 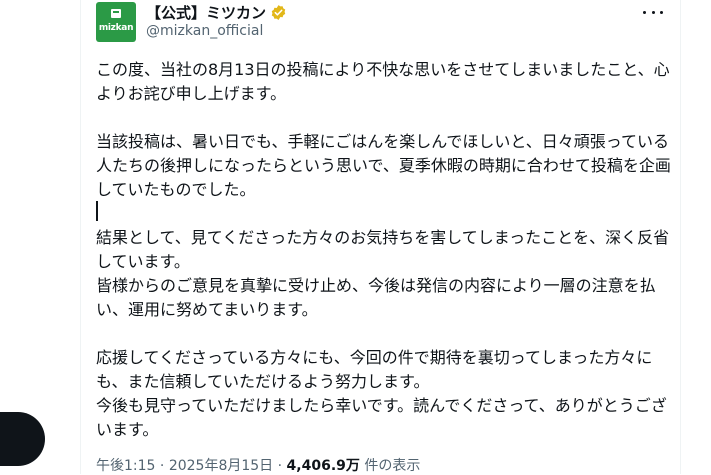 What do you see at coordinates (221, 466) in the screenshot?
I see `tweet-date: 2025年8月15日` at bounding box center [221, 466].